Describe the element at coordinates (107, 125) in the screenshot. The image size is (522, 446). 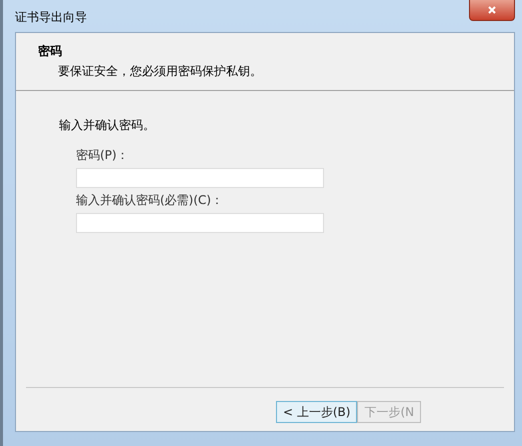
I see `instruction-text: 输入并确认密码。` at that location.